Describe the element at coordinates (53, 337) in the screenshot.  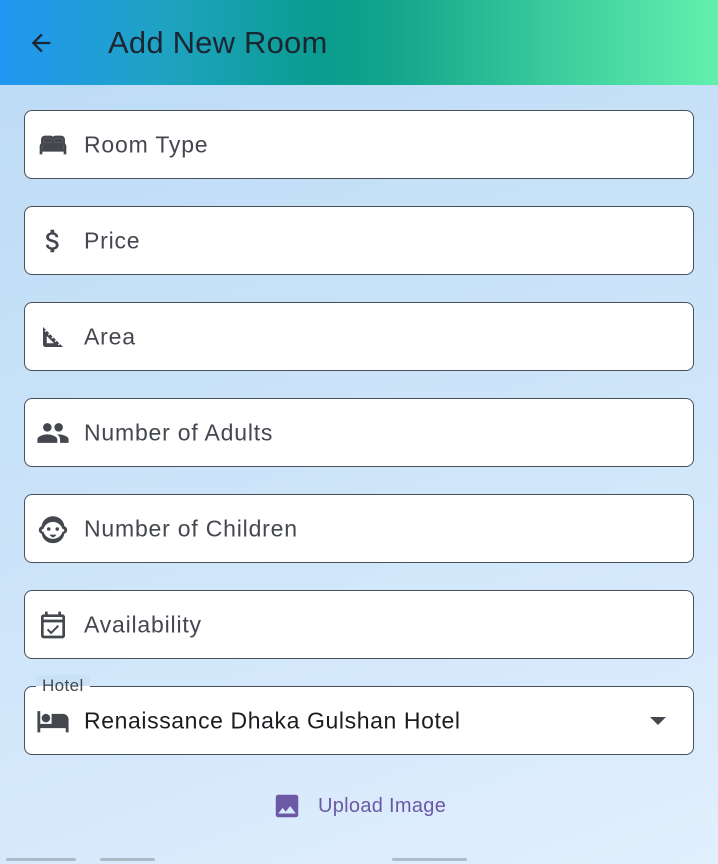
I see `square-foot-icon` at that location.